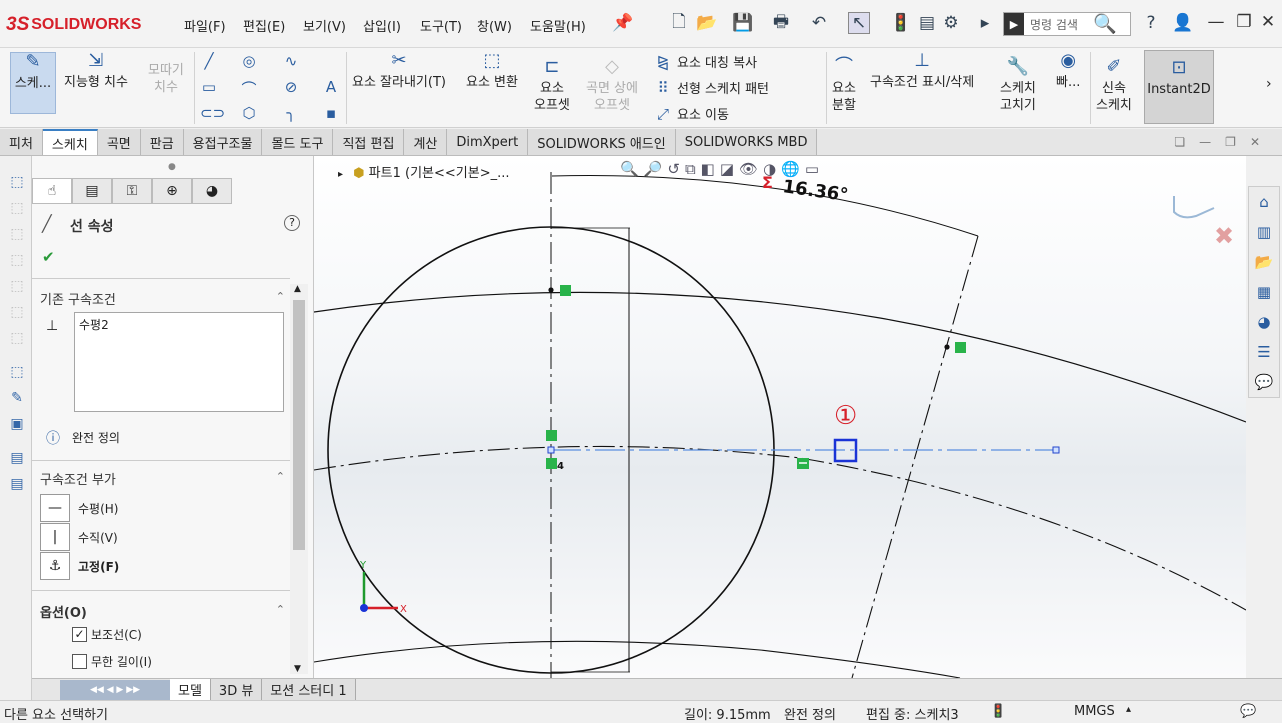 This screenshot has height=723, width=1282. What do you see at coordinates (94, 324) in the screenshot?
I see `list-item: 수평2` at bounding box center [94, 324].